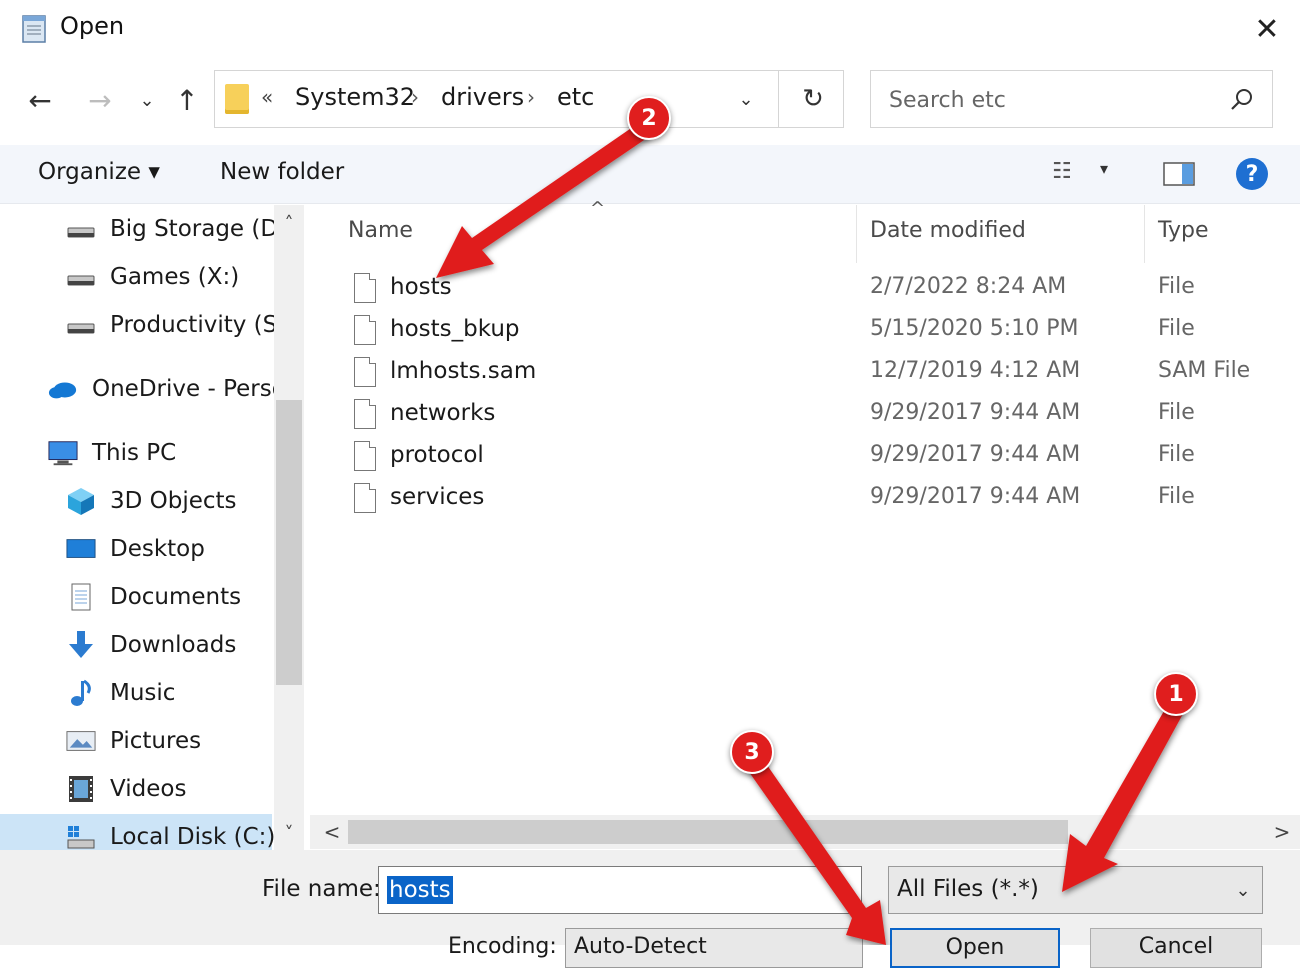 This screenshot has height=968, width=1300. I want to click on close-button: ✕, so click(1267, 29).